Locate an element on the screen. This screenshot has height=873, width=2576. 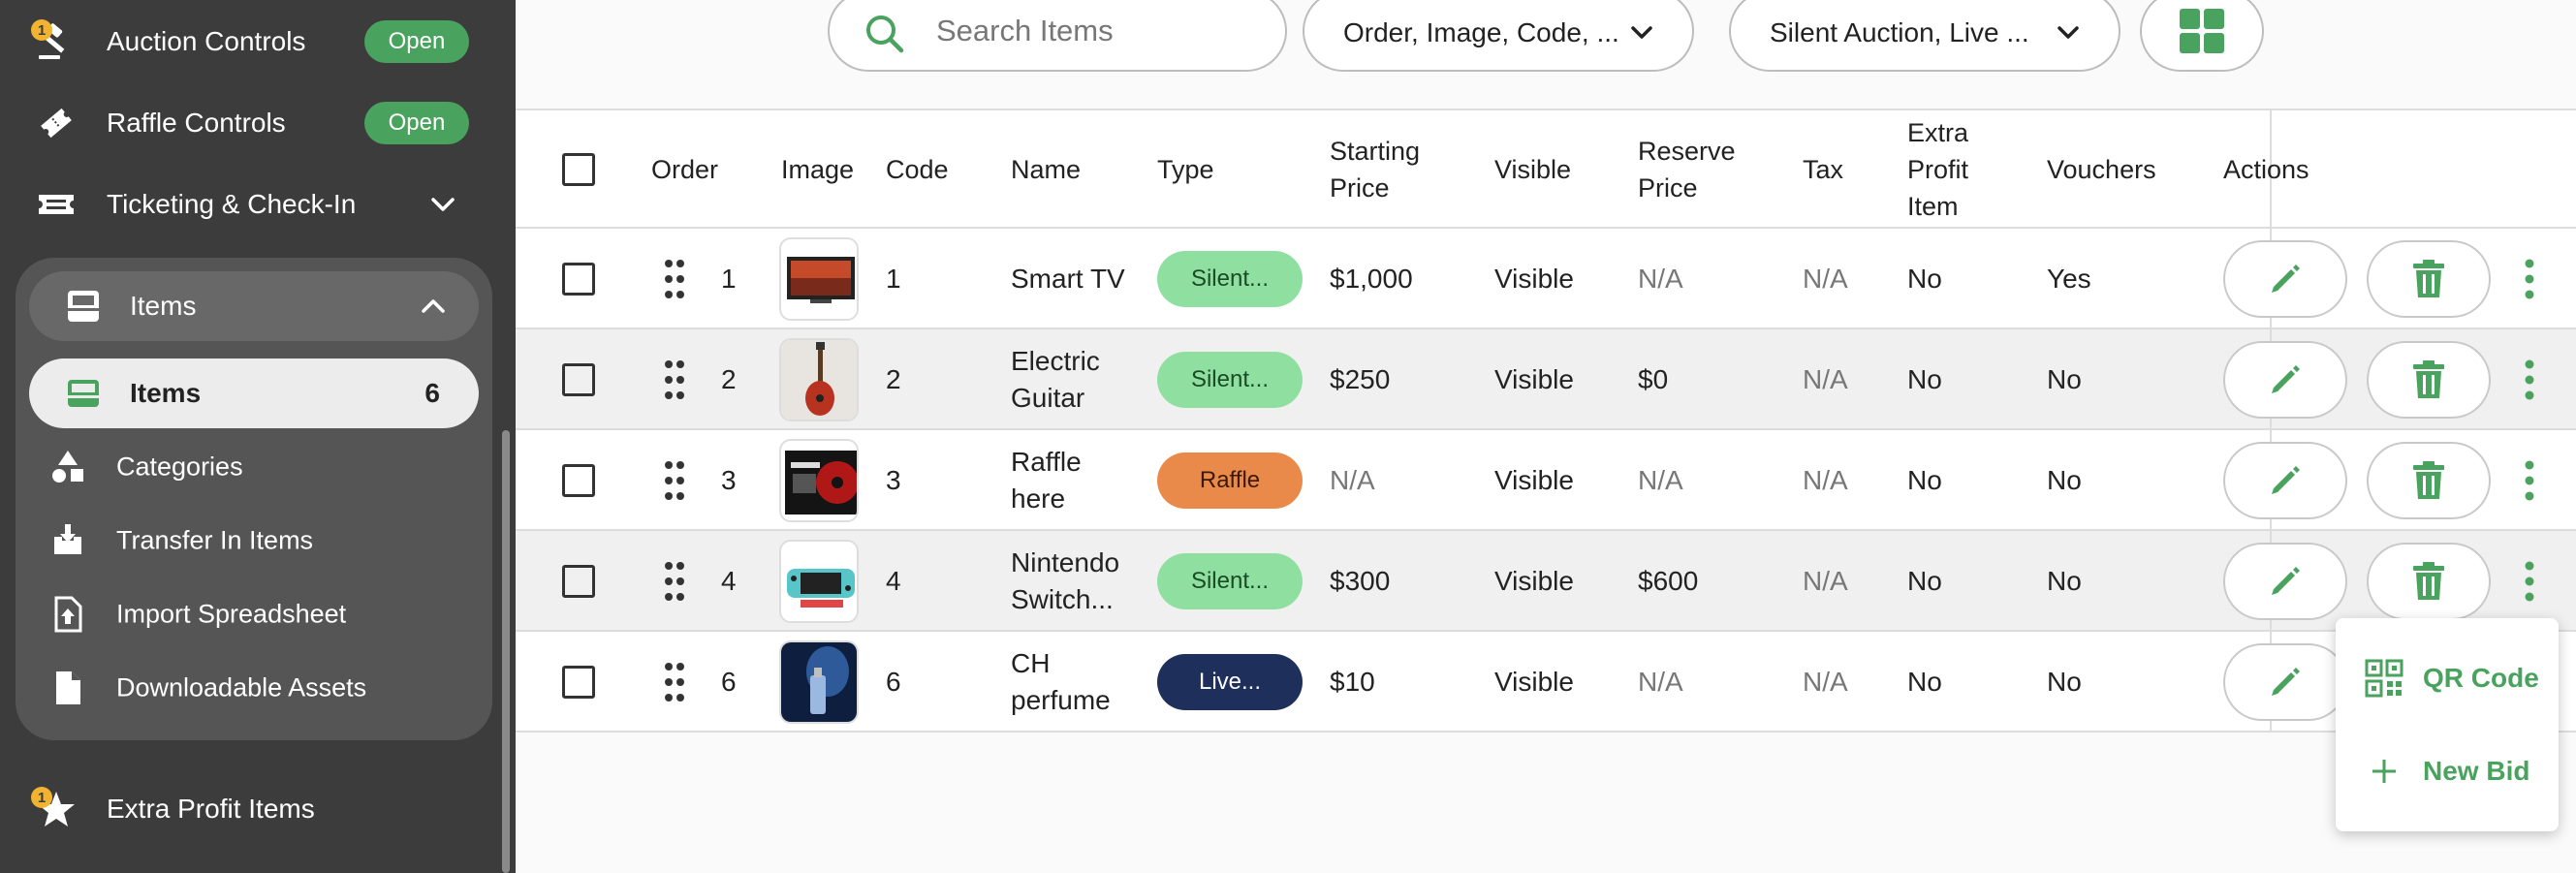
header-line: Extra is located at coordinates (1938, 132).